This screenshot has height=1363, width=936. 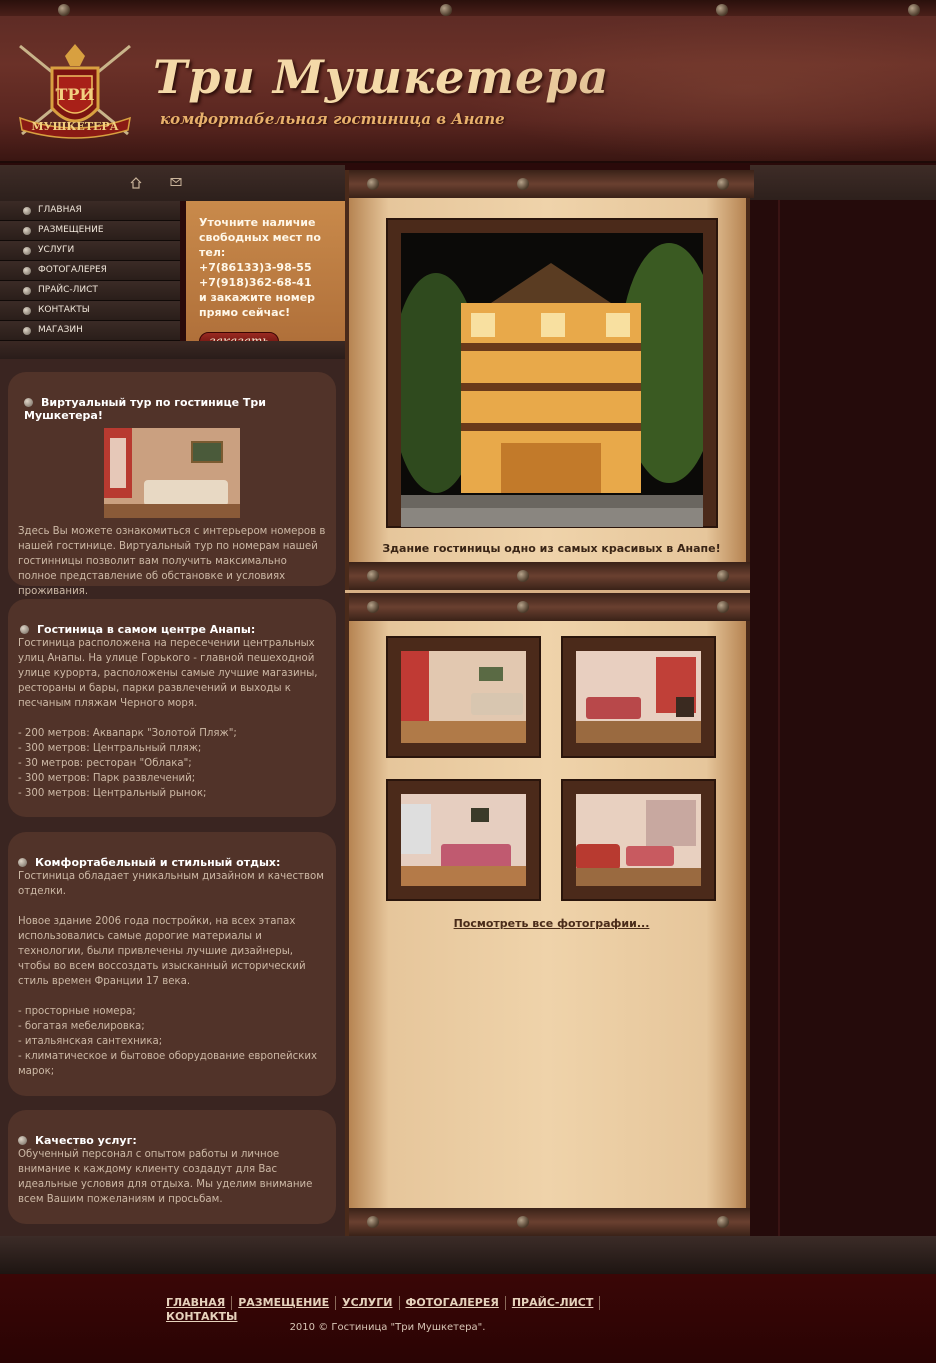 I want to click on location-box: Гостиница в самом центре Анапы, so click(x=172, y=708).